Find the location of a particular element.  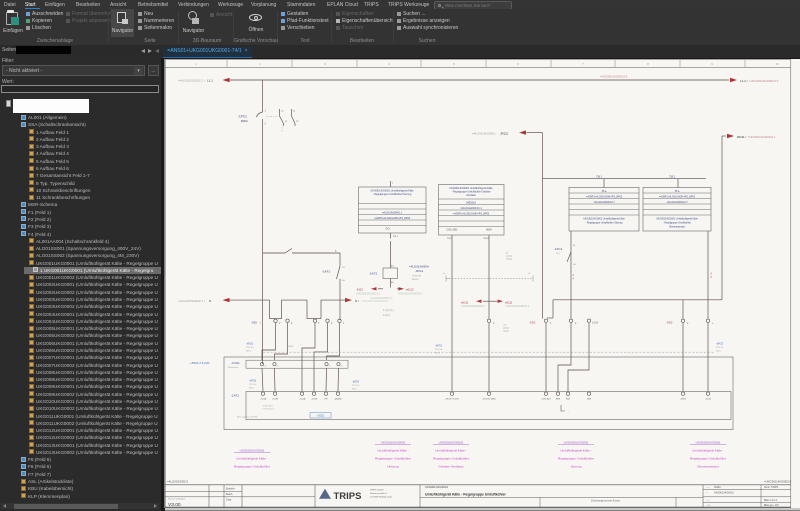

svg-text: SYSLINK is located at coordinates (417, 277).